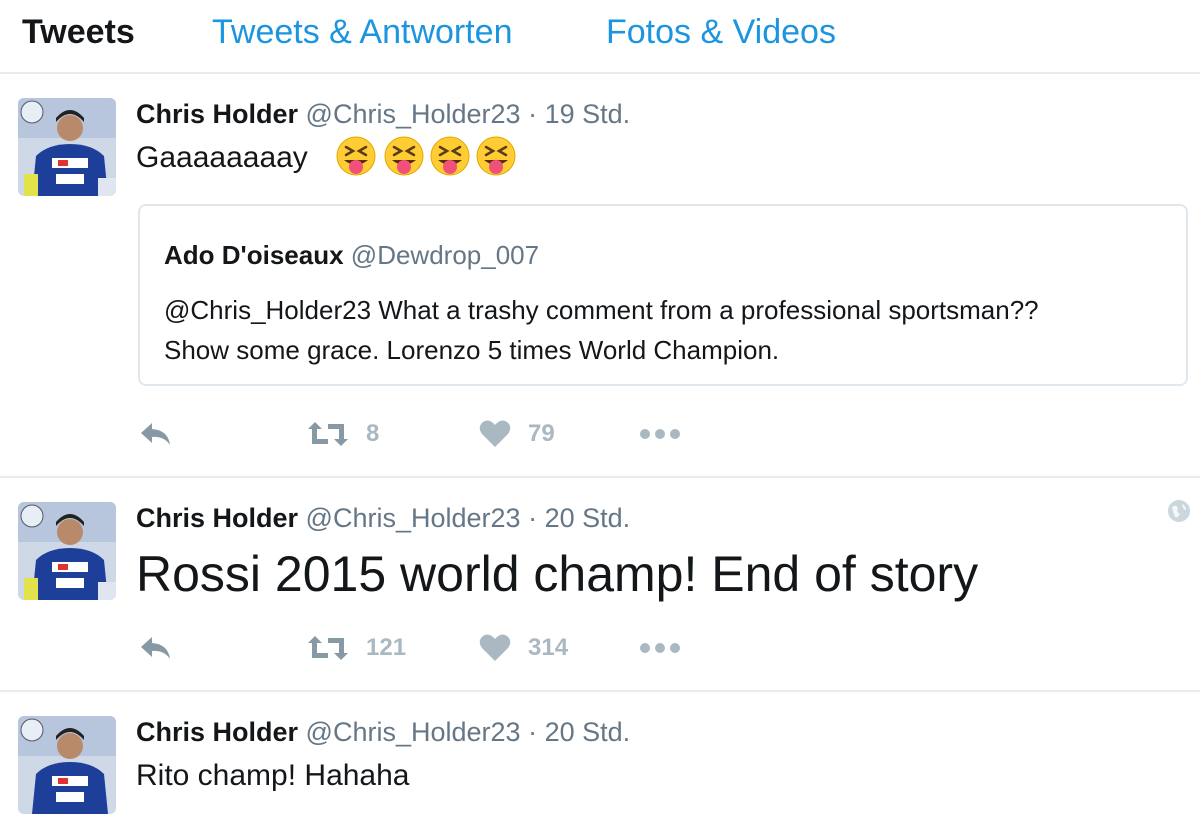 This screenshot has height=814, width=1200. Describe the element at coordinates (588, 114) in the screenshot. I see `timestamp: 19 Std.` at that location.